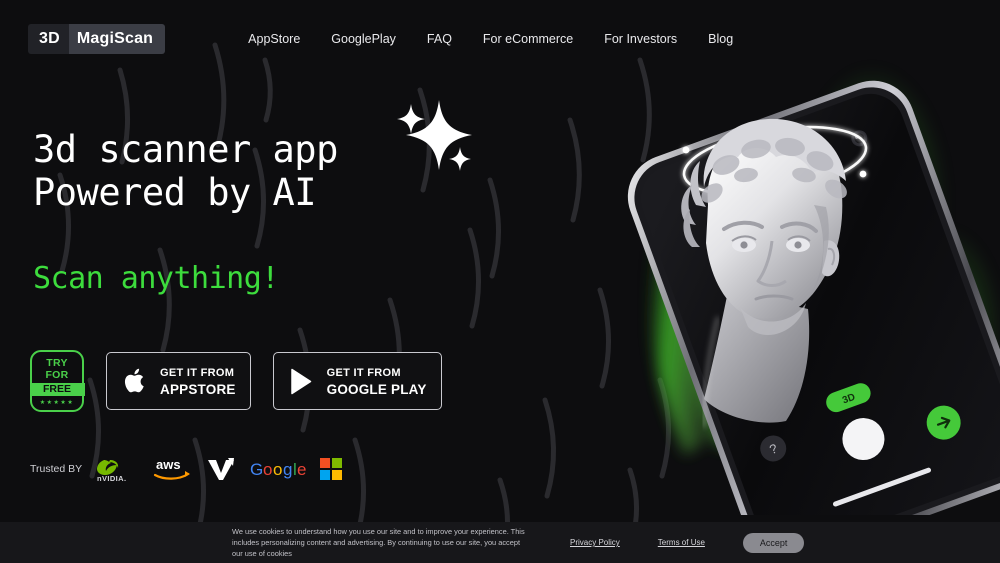 The height and width of the screenshot is (563, 1000). I want to click on nav-item-blog: Blog, so click(720, 39).